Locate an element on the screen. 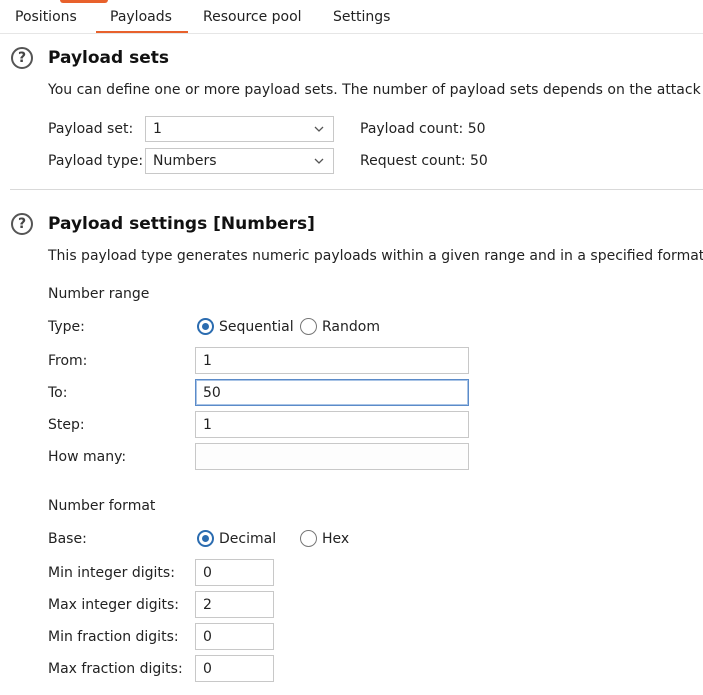 Image resolution: width=703 pixels, height=695 pixels. payload-type-value: Numbers is located at coordinates (185, 161).